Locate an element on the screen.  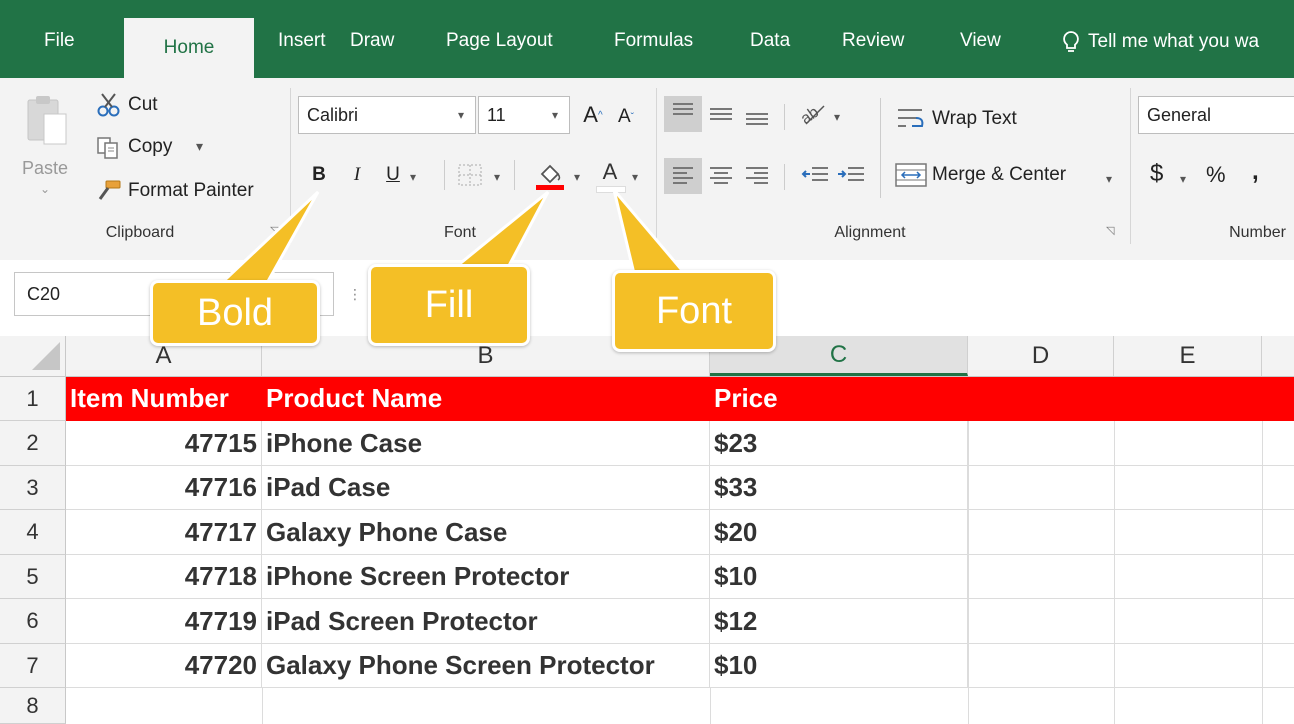
callout-bold-text: Bold is located at coordinates (235, 312).